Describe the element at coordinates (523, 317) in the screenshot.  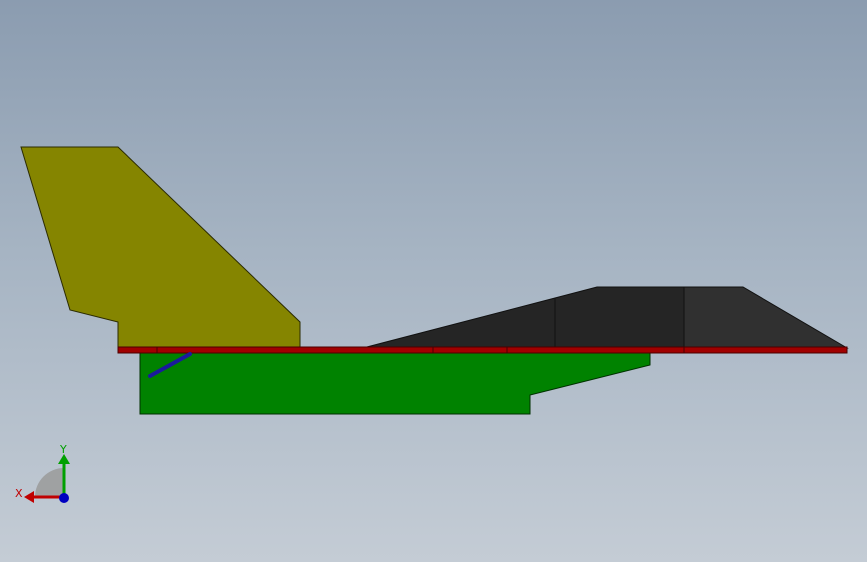
I see `nose-section-rear` at that location.